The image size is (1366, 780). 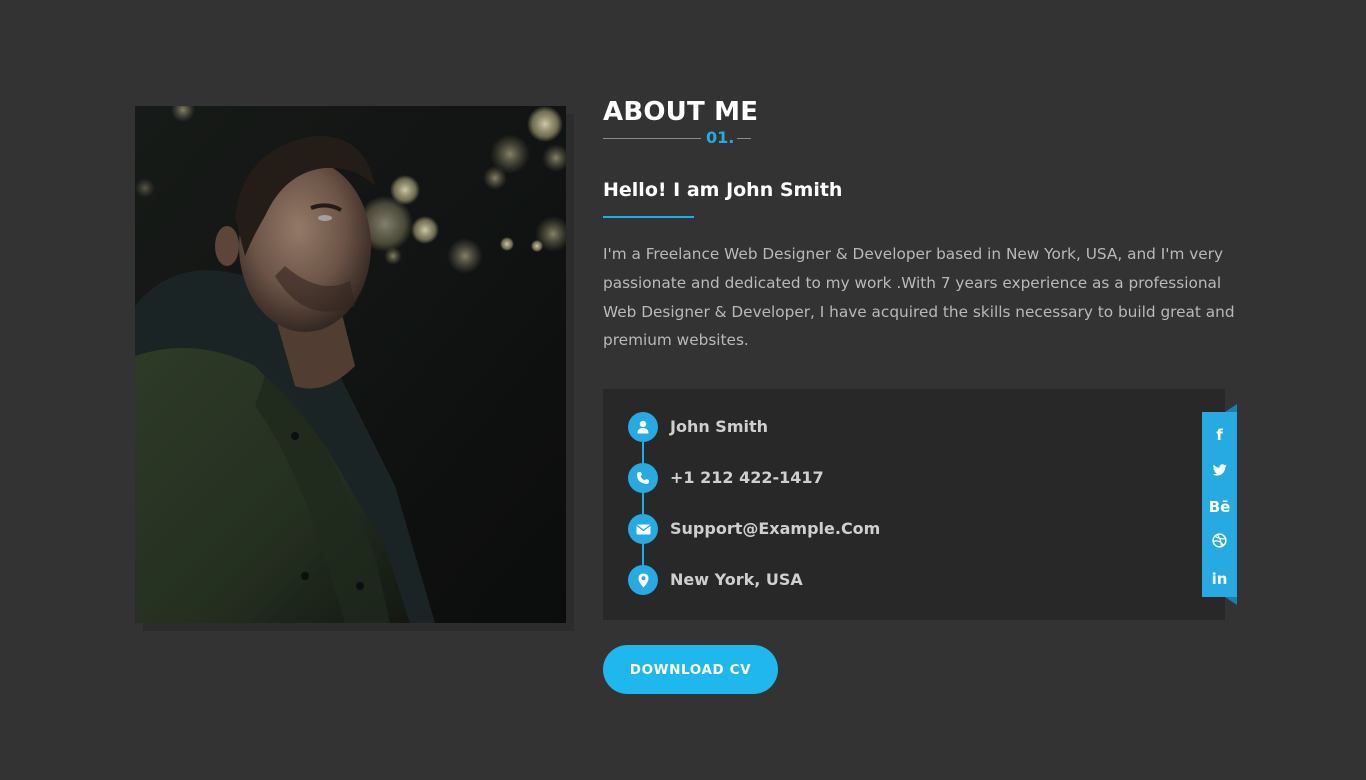 I want to click on contact-email: Support@Example.Com, so click(x=775, y=529).